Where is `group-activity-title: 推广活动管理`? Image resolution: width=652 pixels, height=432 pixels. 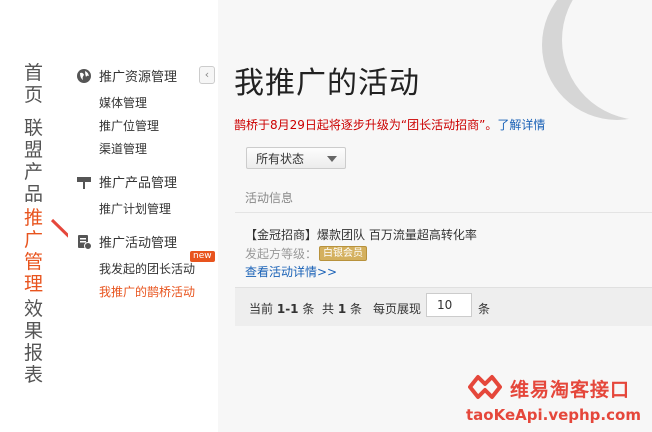
group-activity-title: 推广活动管理 is located at coordinates (126, 241).